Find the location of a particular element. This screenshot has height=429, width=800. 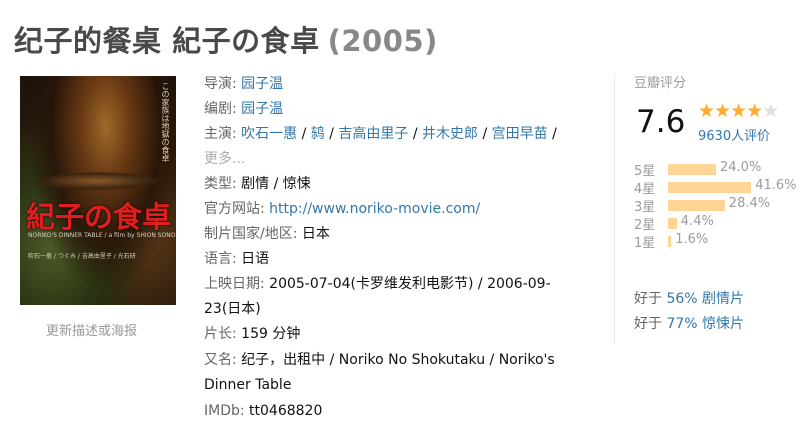

aka-value-line2: Dinner Table is located at coordinates (248, 385).